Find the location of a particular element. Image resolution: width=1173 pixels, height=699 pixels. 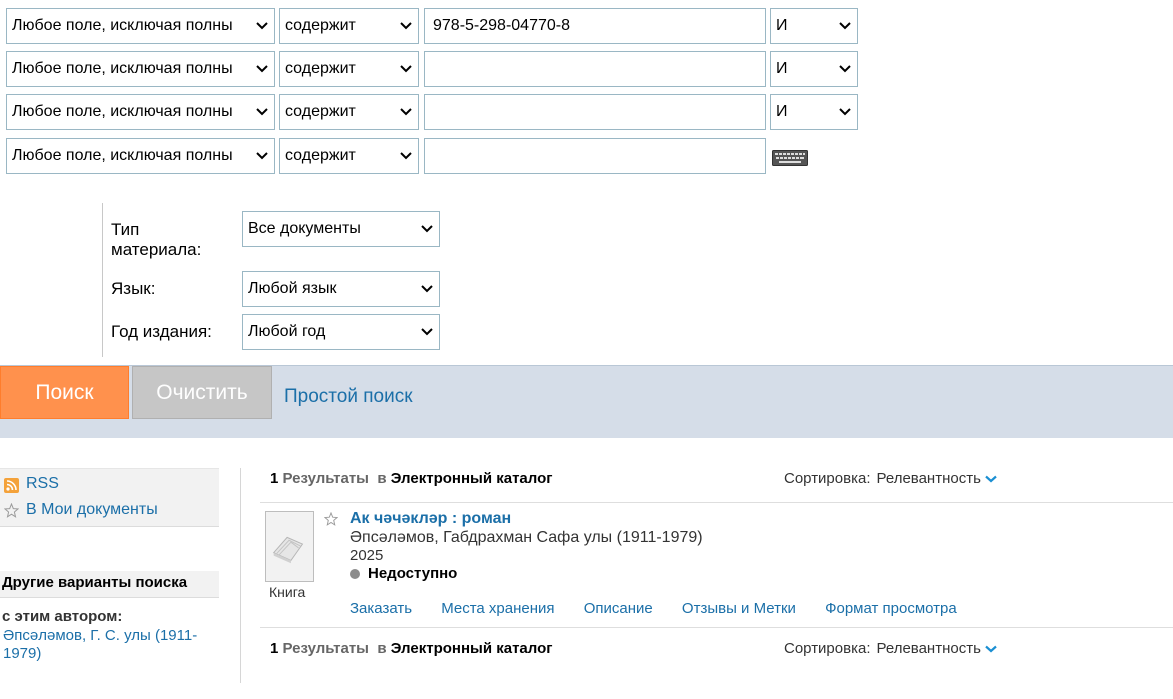

limits-divider is located at coordinates (102, 280).